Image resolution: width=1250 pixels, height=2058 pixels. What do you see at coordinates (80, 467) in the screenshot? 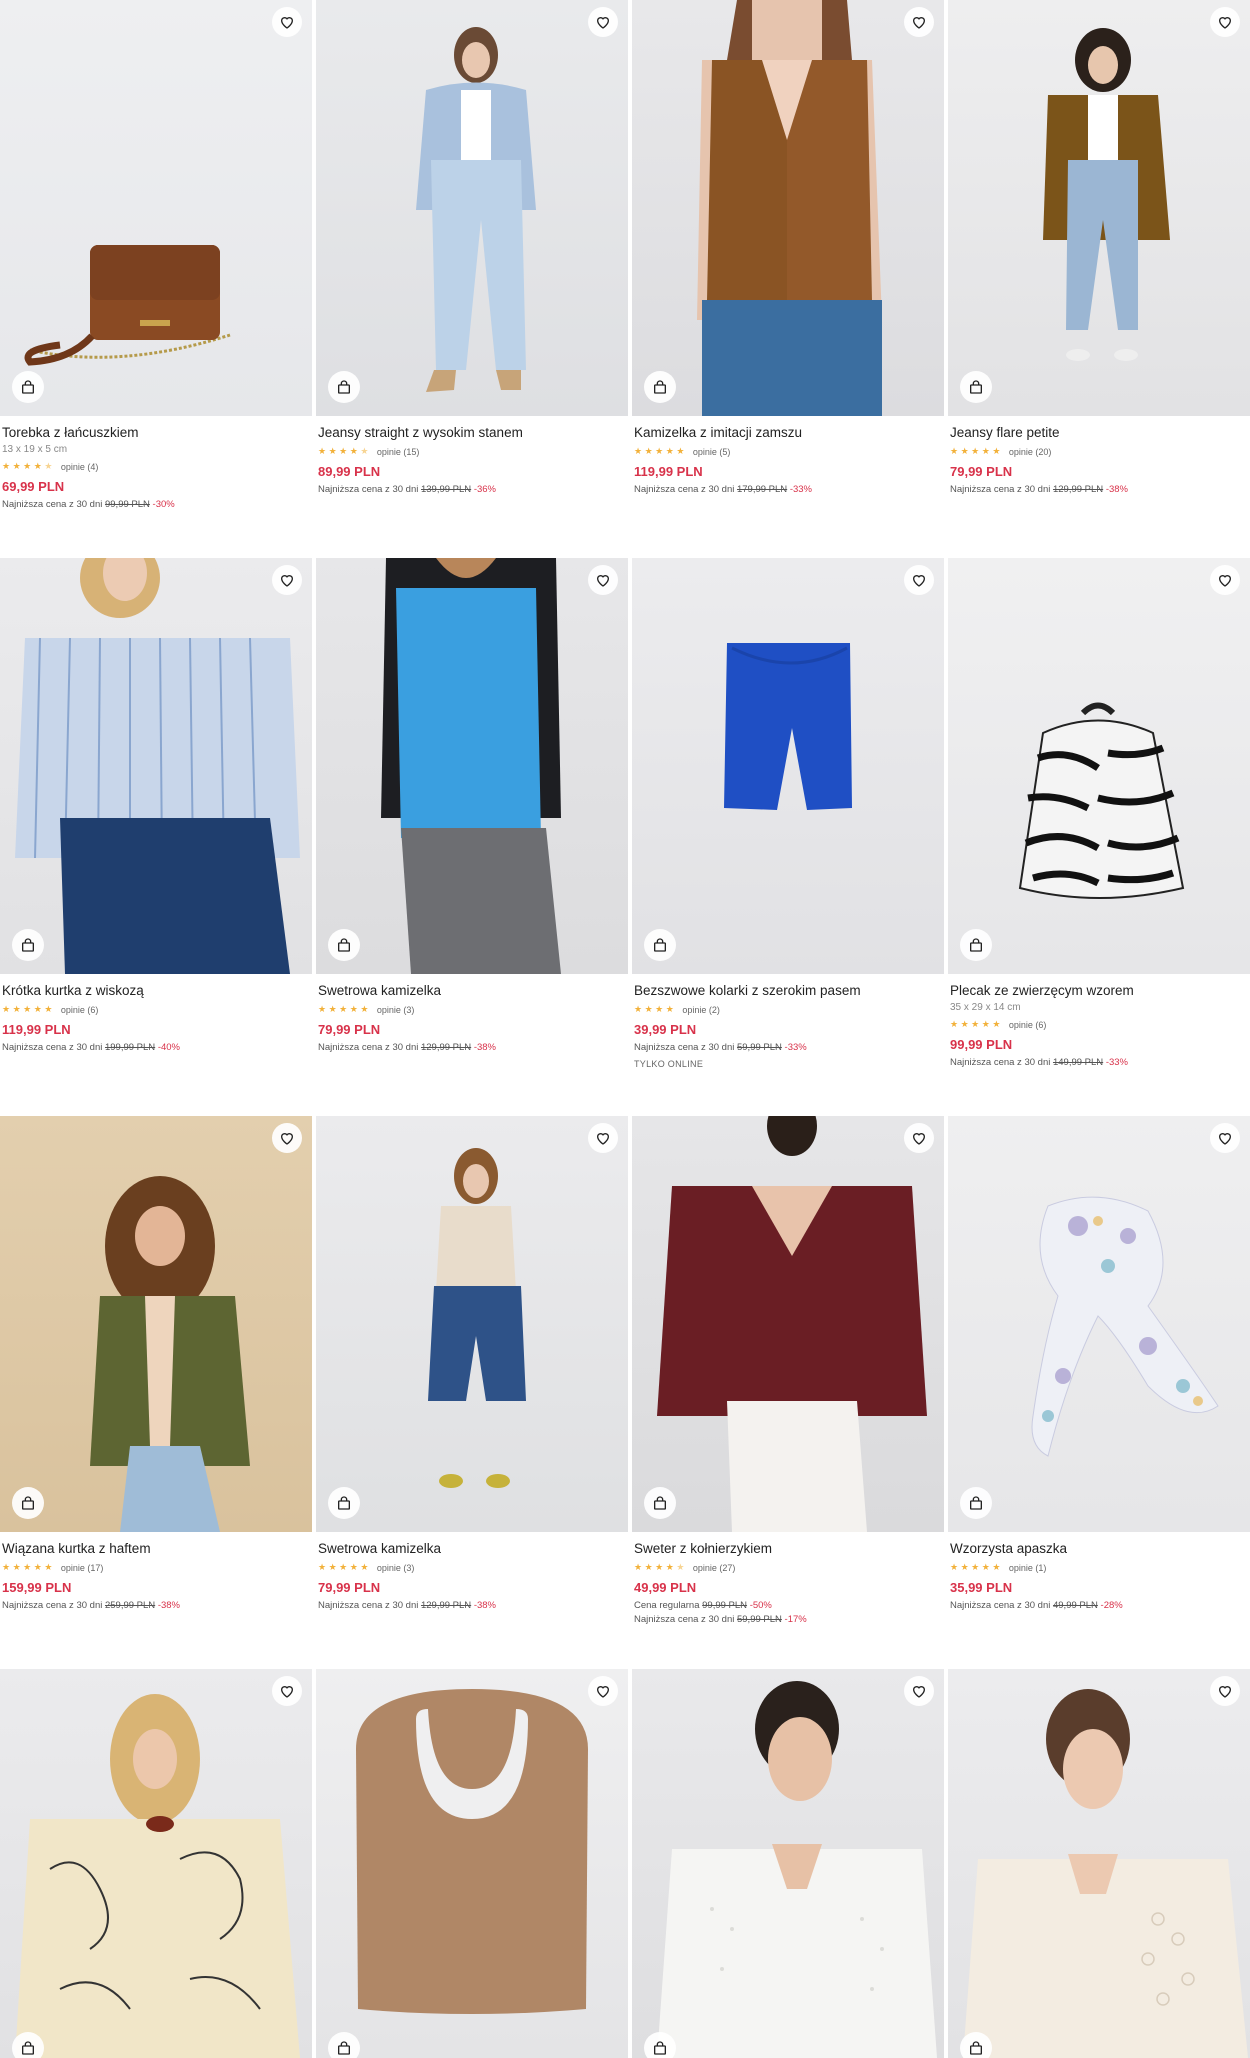
I see `review-count: opinie (4)` at bounding box center [80, 467].